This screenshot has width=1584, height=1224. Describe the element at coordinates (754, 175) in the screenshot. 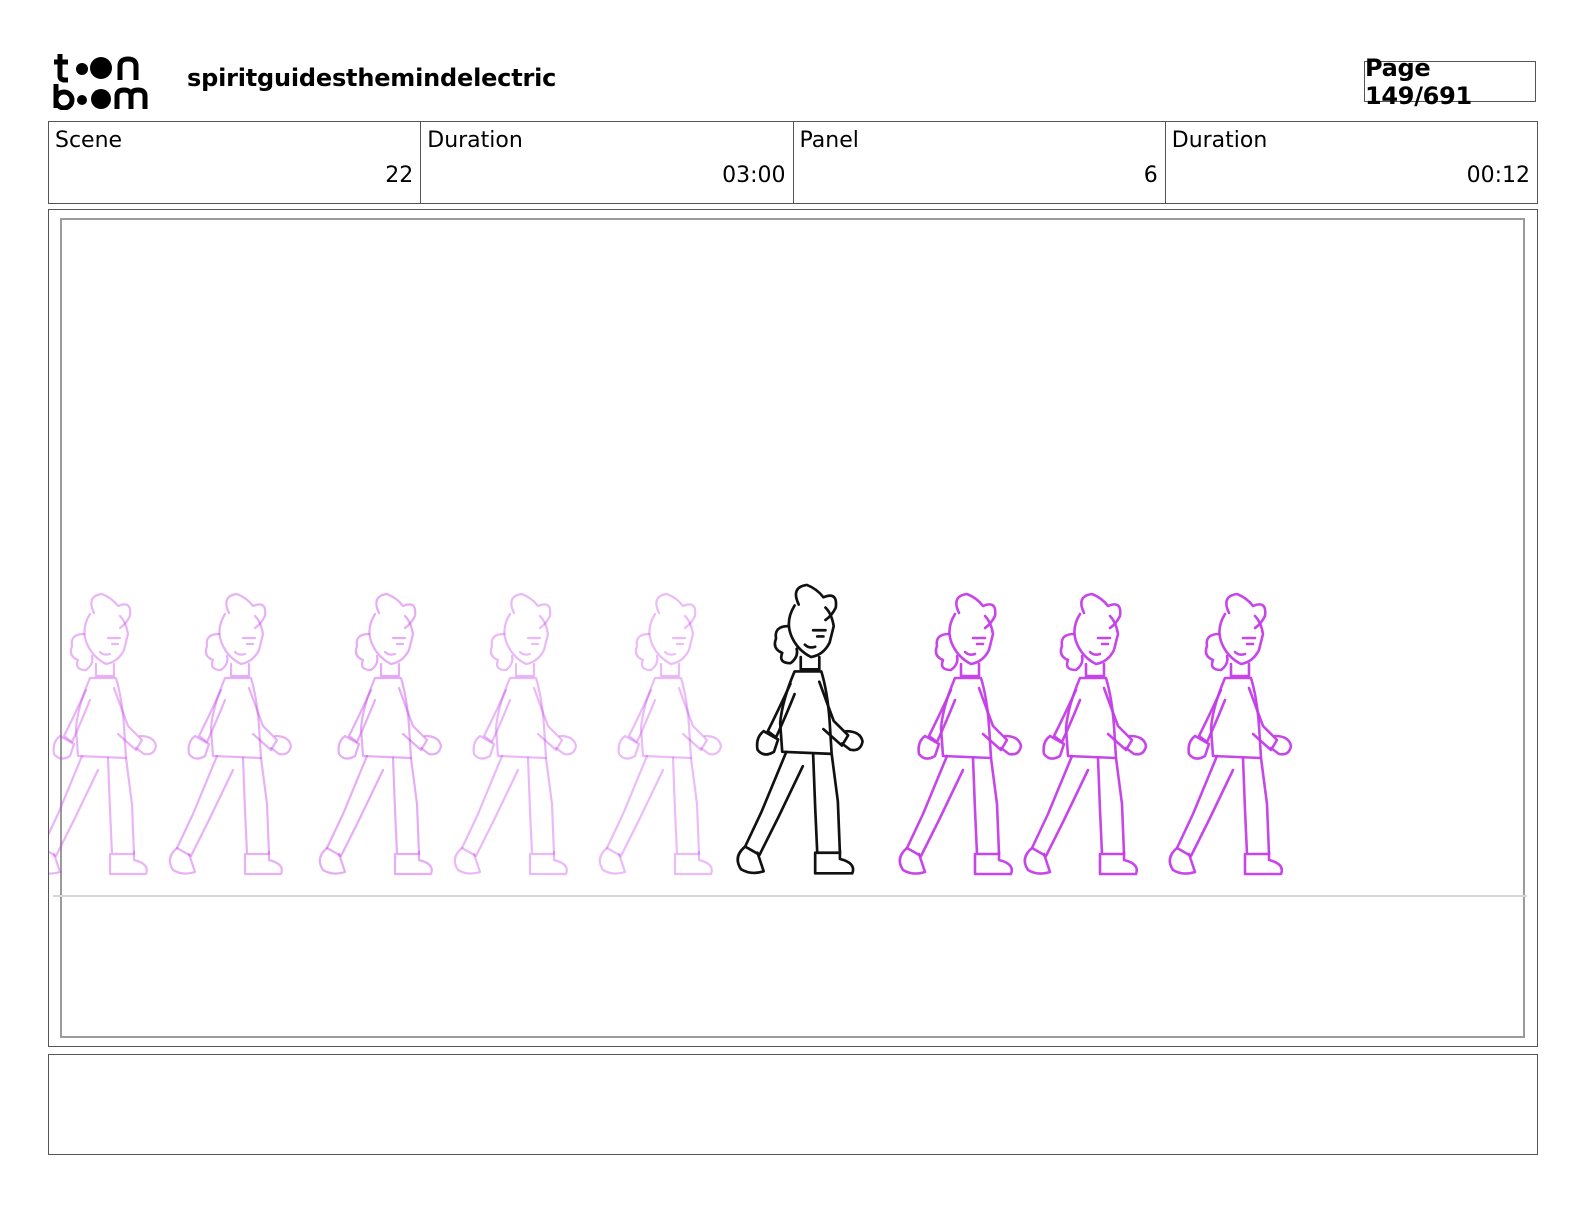

I see `scene-duration-value: 03:00` at that location.